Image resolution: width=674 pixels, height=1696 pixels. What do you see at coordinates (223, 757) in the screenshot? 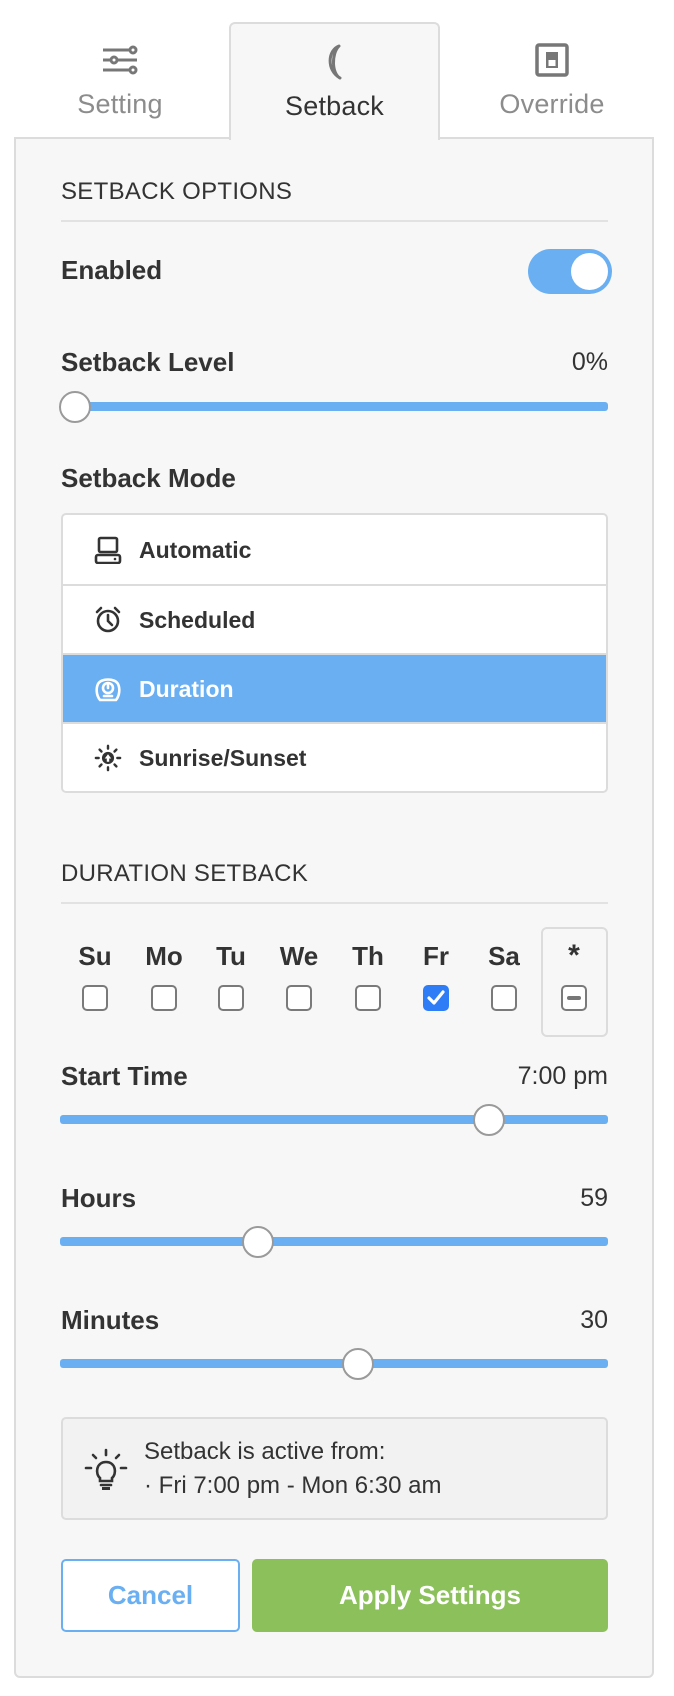
I see `mode-label: Sunrise/Sunset` at bounding box center [223, 757].